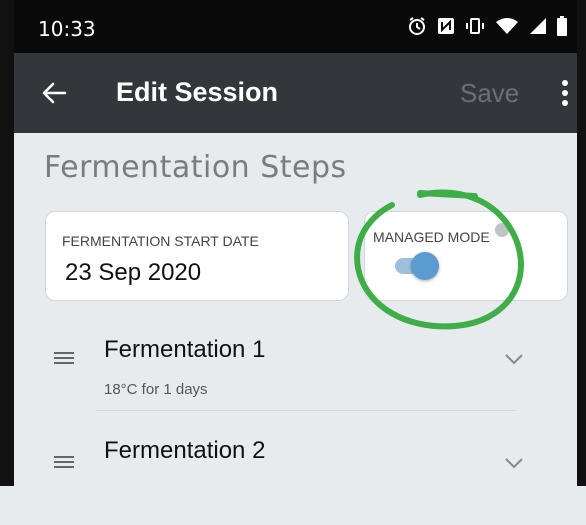 This screenshot has width=586, height=525. What do you see at coordinates (295, 26) in the screenshot?
I see `status-bar: 10:33` at bounding box center [295, 26].